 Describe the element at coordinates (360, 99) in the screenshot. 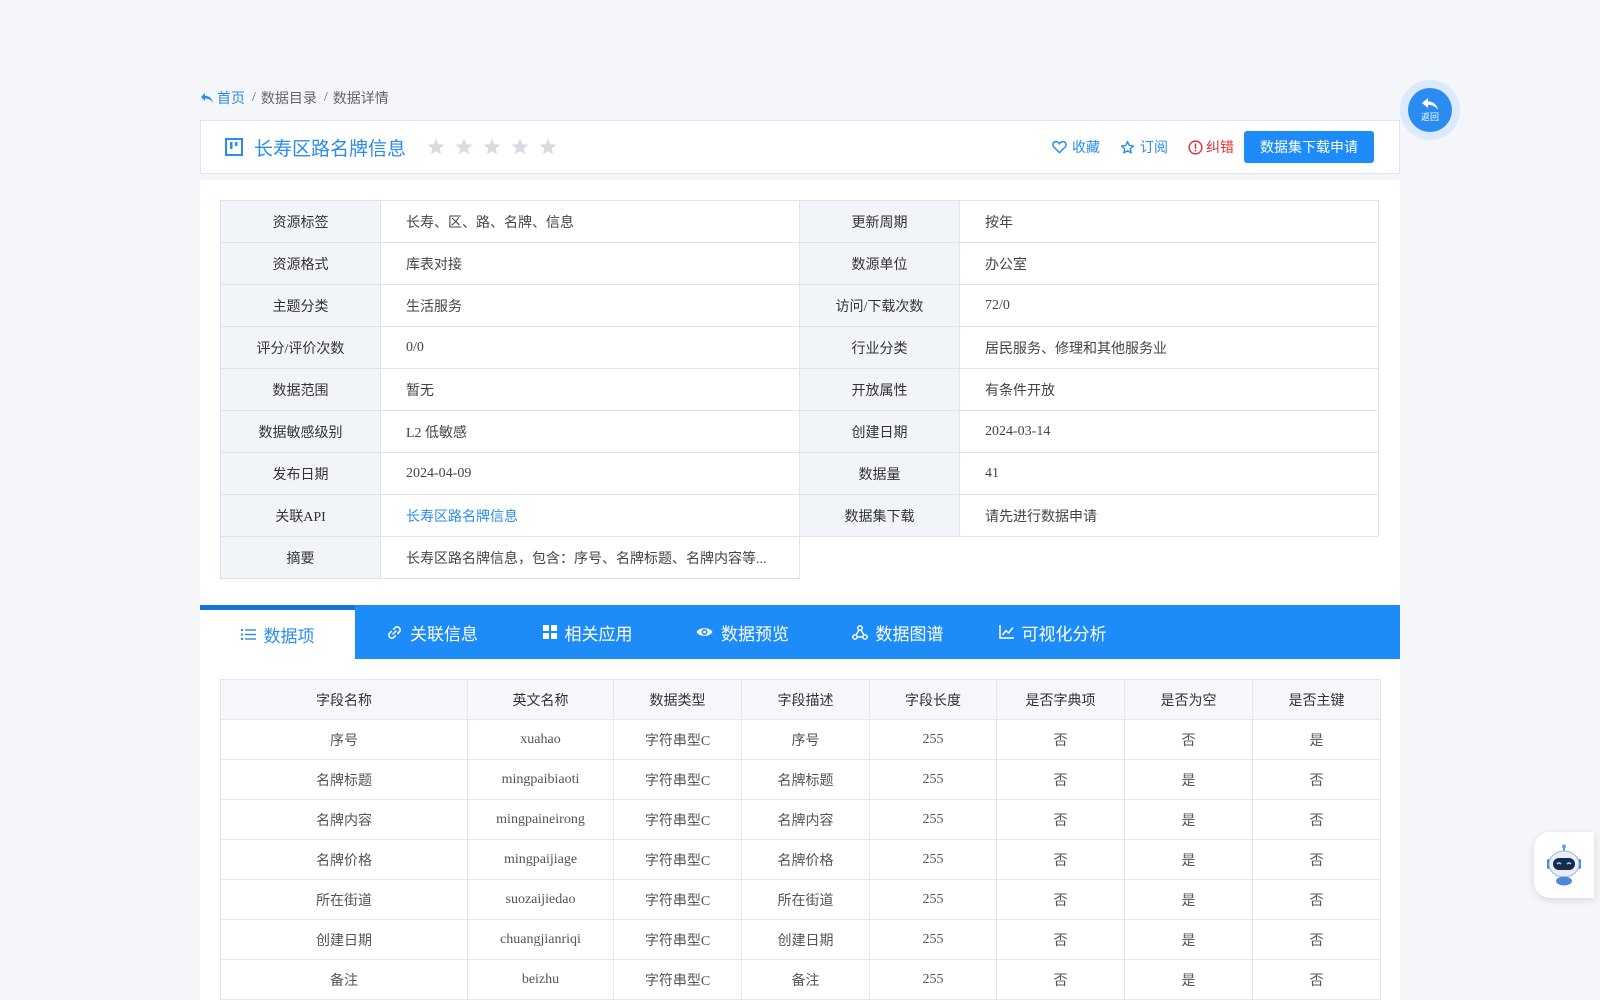

I see `breadcrumb-item-detail: 数据详情` at that location.